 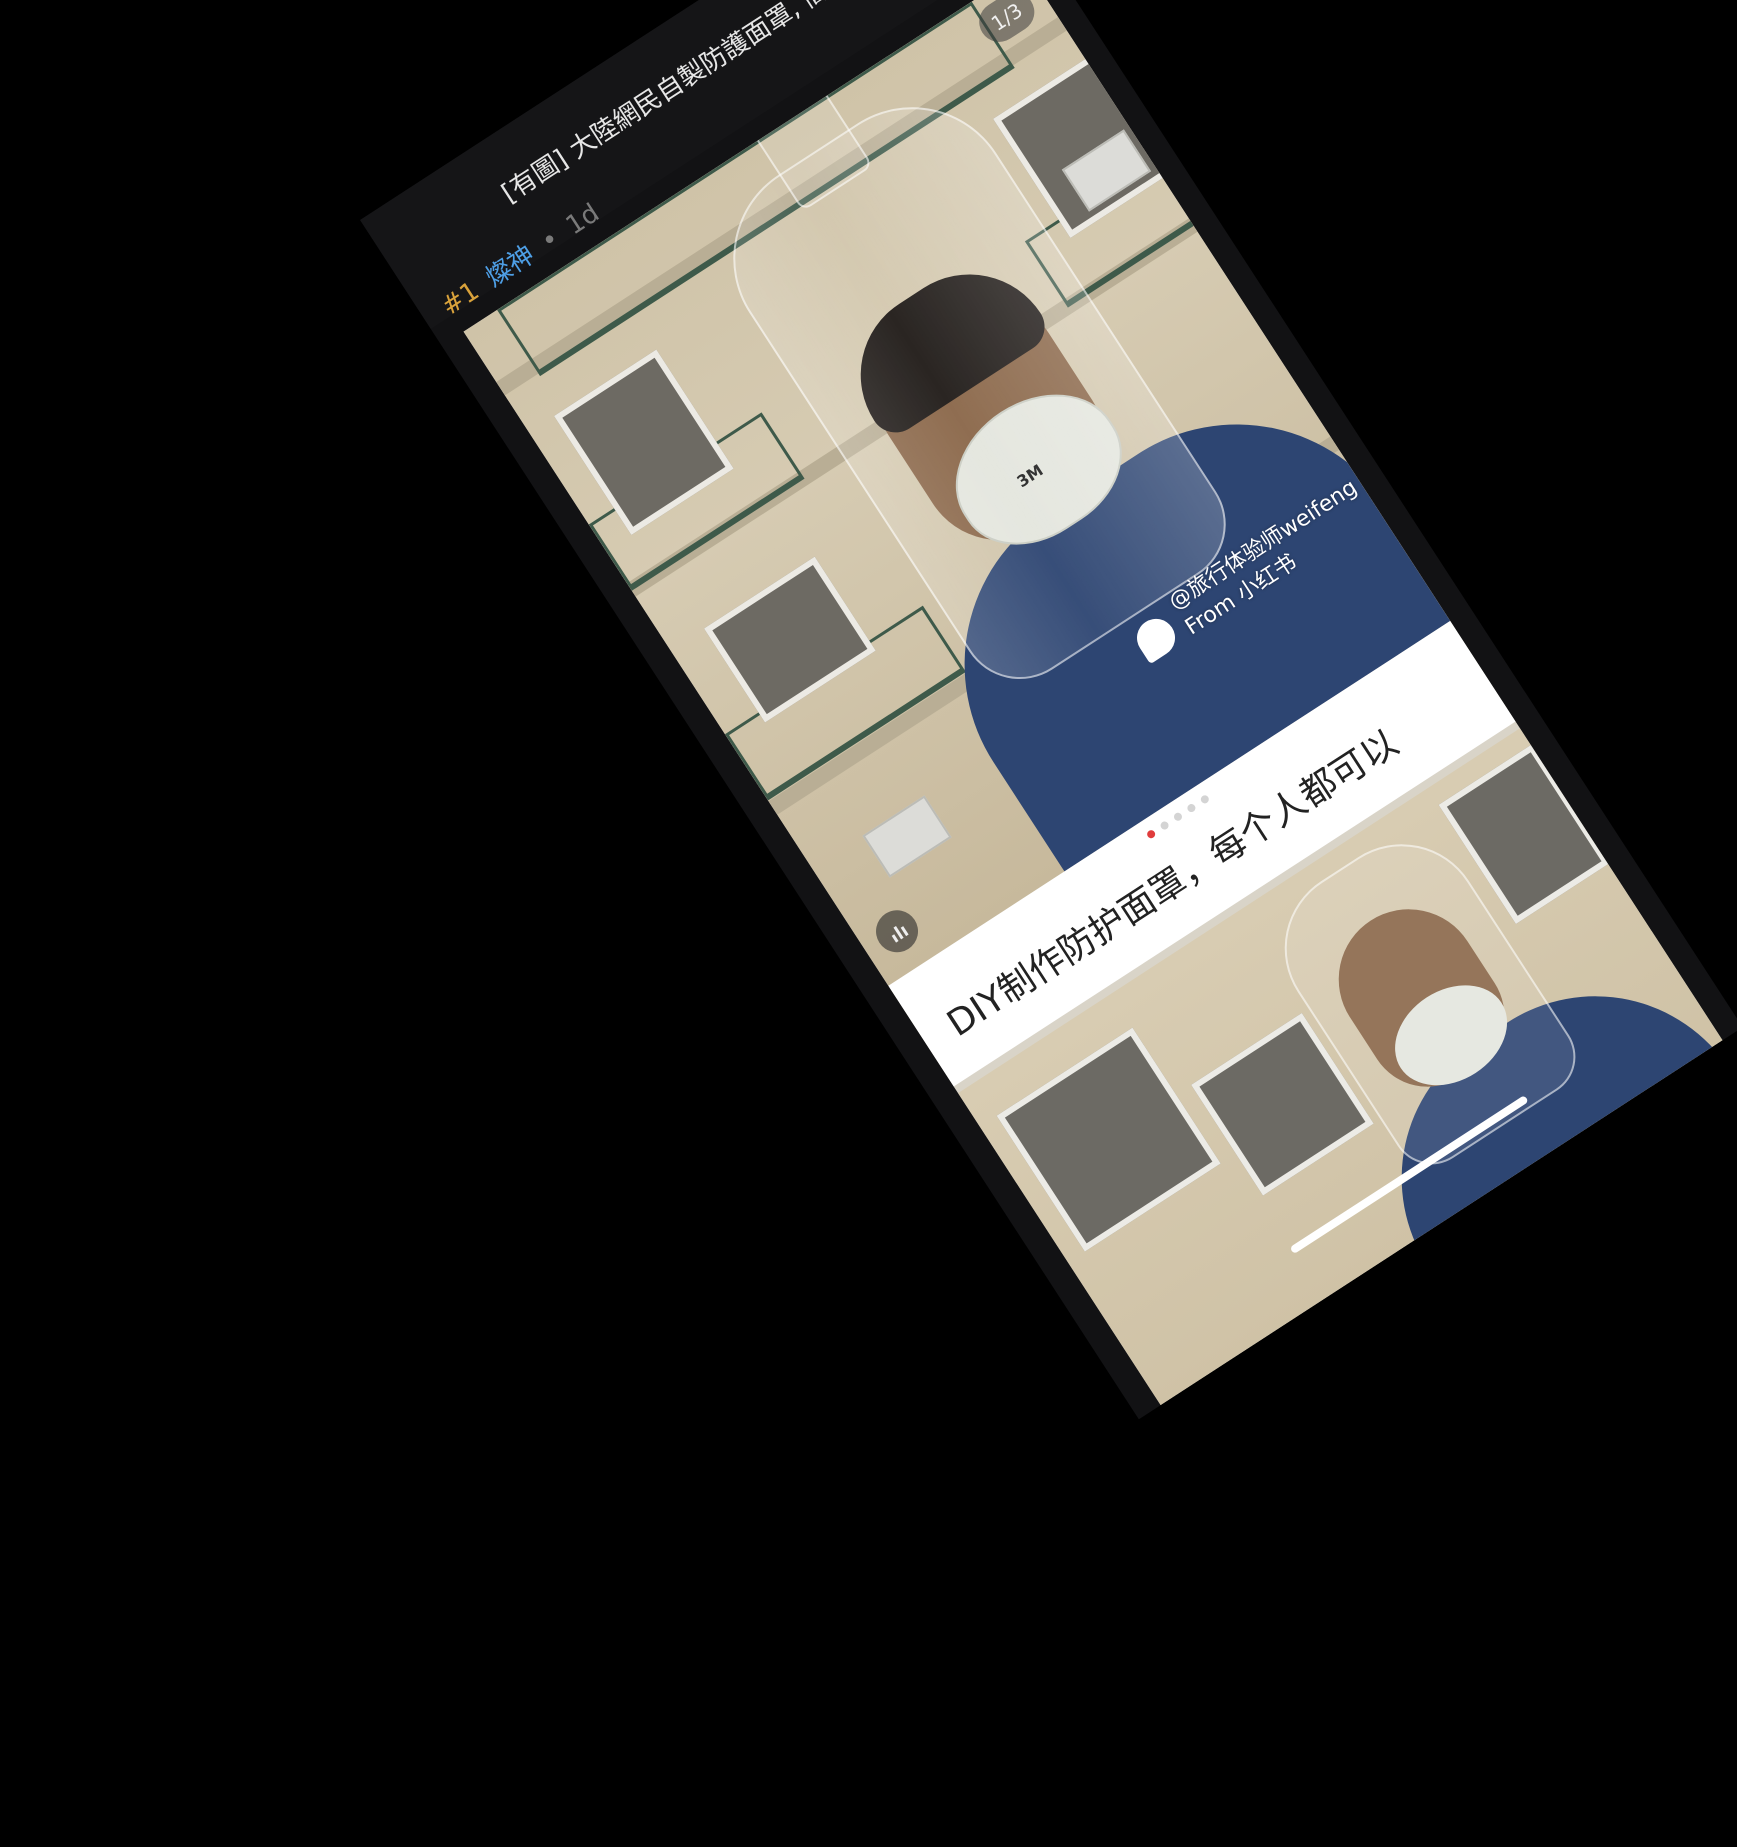 I want to click on floor-number: #1, so click(x=460, y=299).